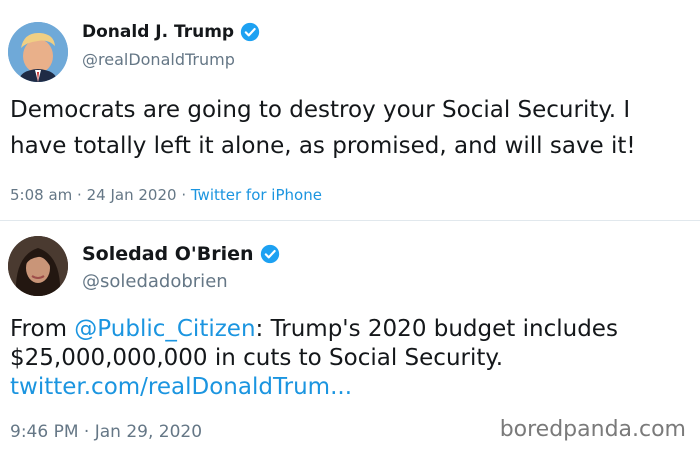 This screenshot has width=700, height=451. I want to click on display-name: Donald J. Trump, so click(158, 32).